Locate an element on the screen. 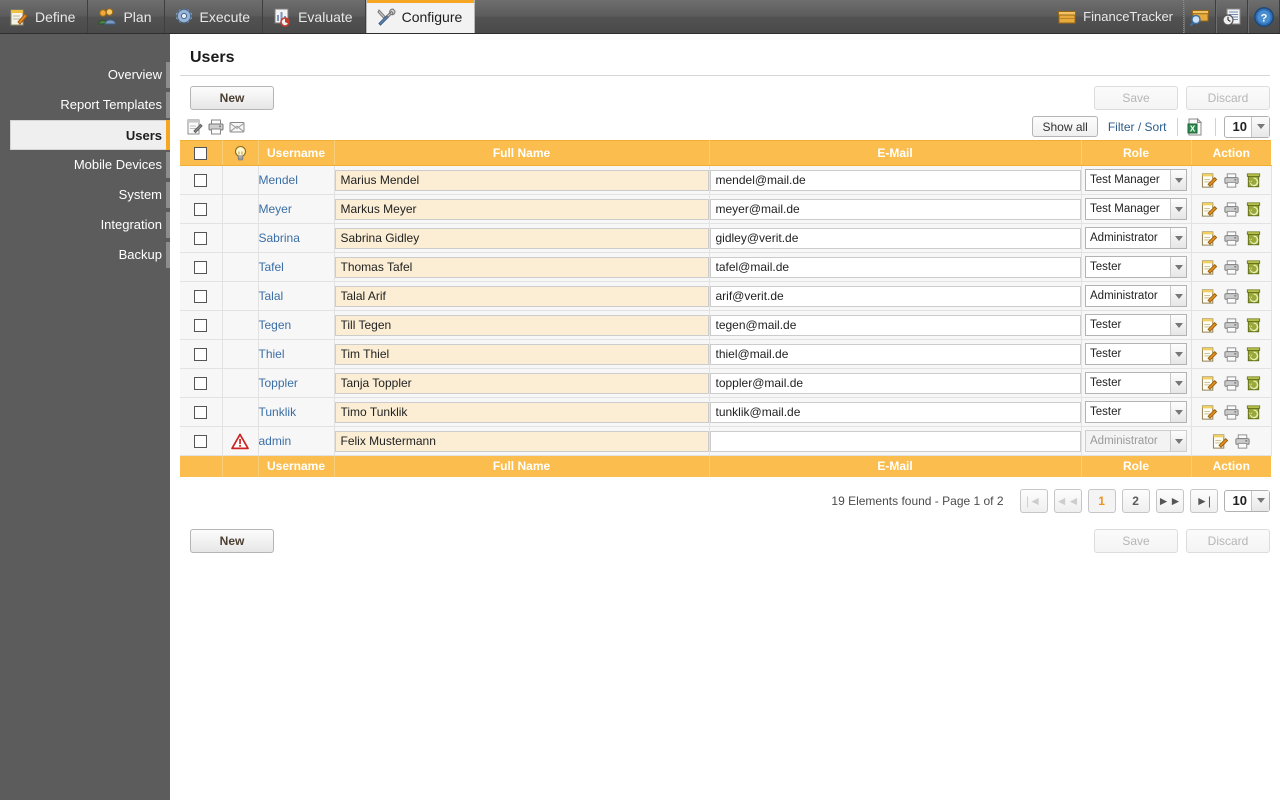  last-page-button: ►| is located at coordinates (1203, 500).